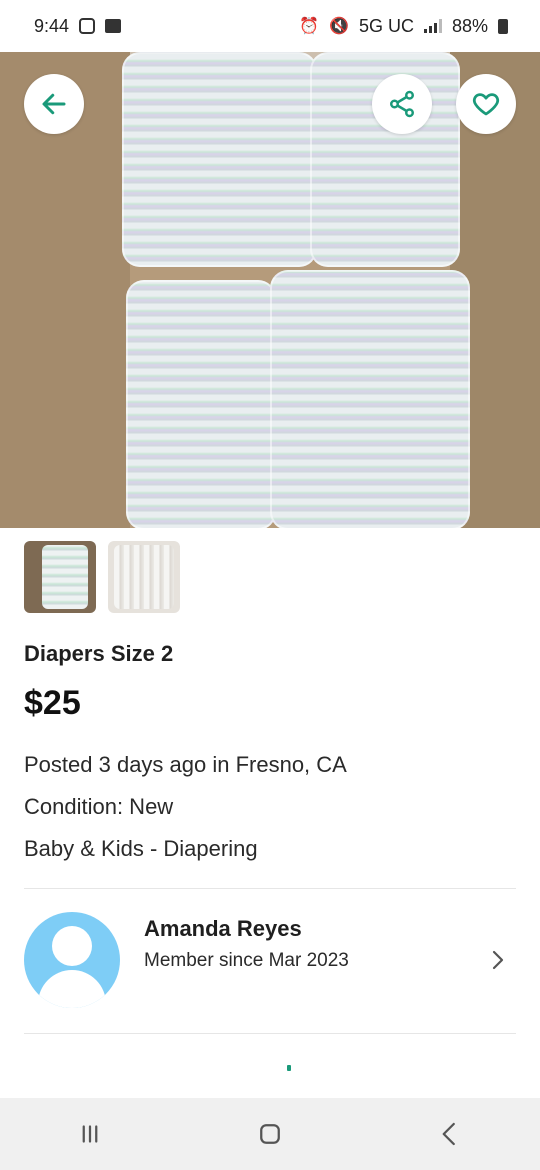 This screenshot has width=540, height=1170. Describe the element at coordinates (469, 25) in the screenshot. I see `battery-percent: 88%` at that location.